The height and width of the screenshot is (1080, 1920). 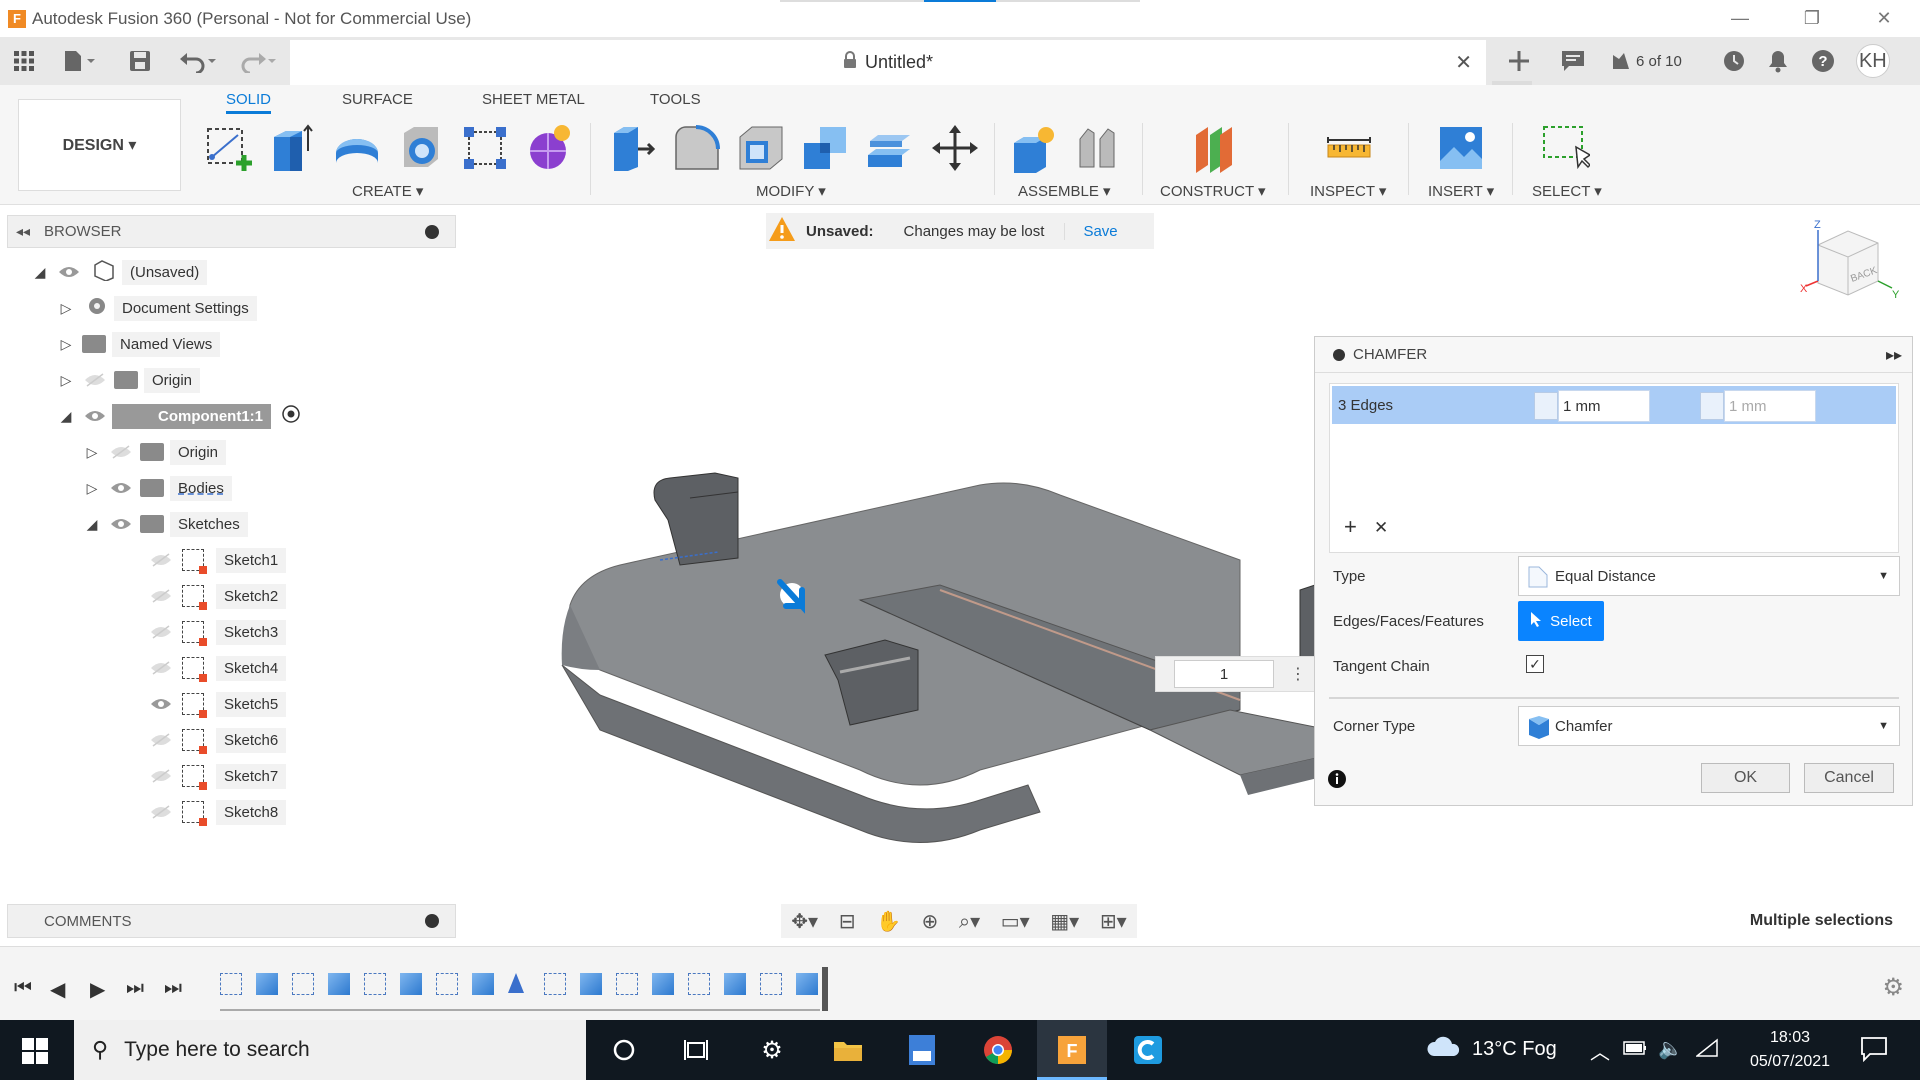 I want to click on insert-menu: INSERT ▾, so click(x=1461, y=191).